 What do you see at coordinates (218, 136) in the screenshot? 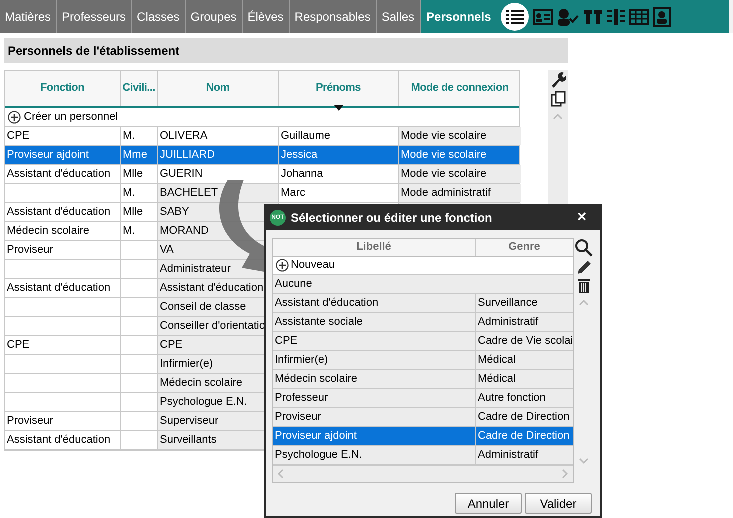
I see `table-cell: OLIVERA` at bounding box center [218, 136].